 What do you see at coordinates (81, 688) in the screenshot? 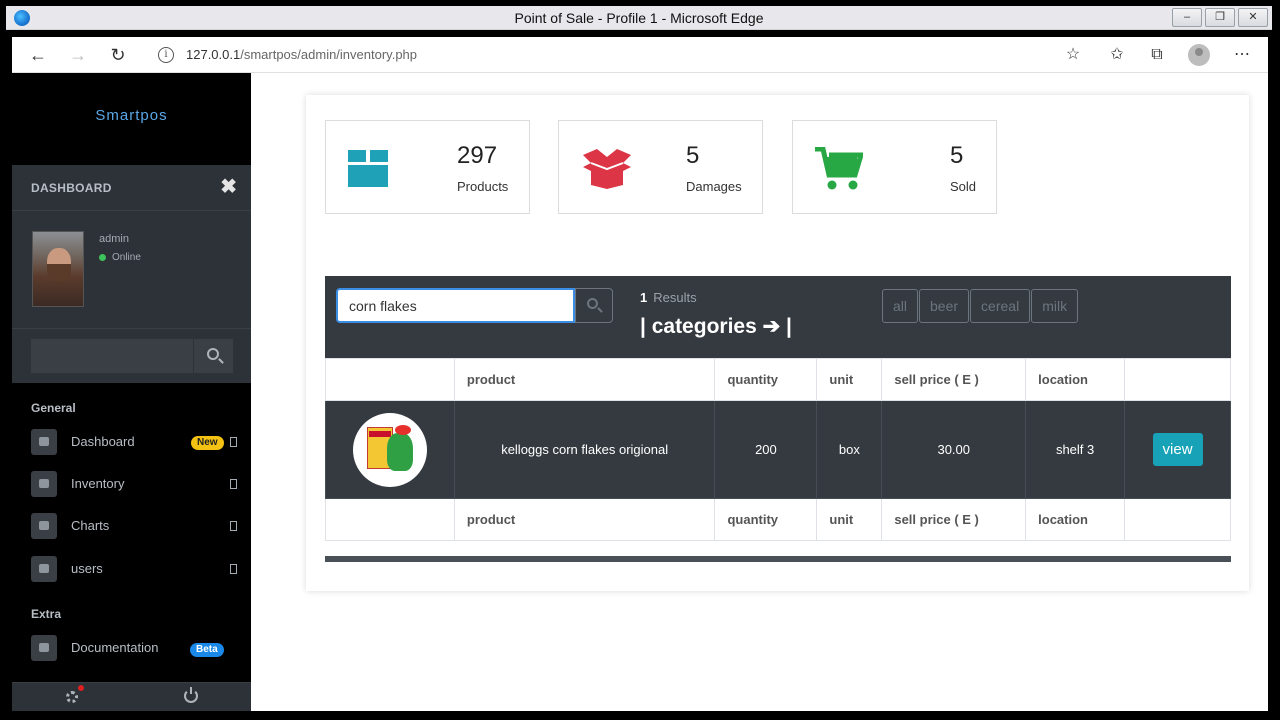
I see `notification-dot` at bounding box center [81, 688].